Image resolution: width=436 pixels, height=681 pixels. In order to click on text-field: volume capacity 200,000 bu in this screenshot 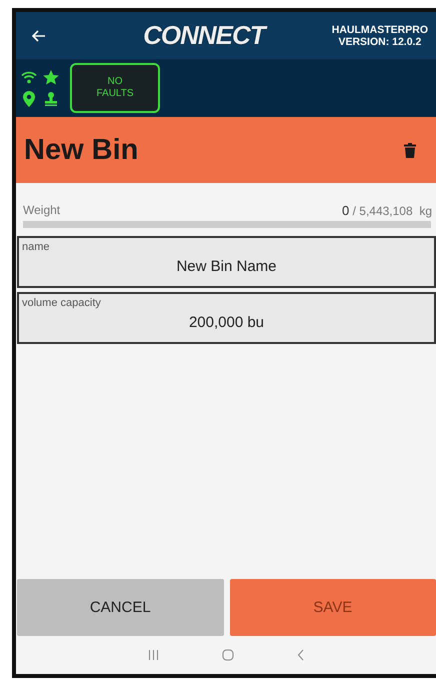, I will do `click(226, 318)`.